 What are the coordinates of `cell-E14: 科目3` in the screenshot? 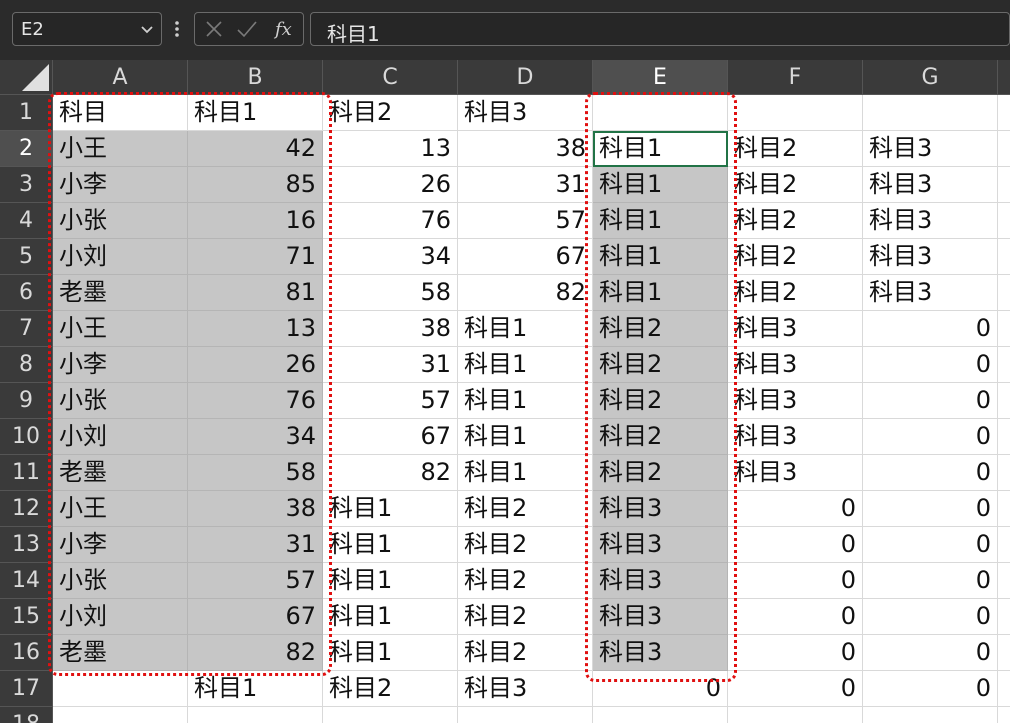 It's located at (660, 581).